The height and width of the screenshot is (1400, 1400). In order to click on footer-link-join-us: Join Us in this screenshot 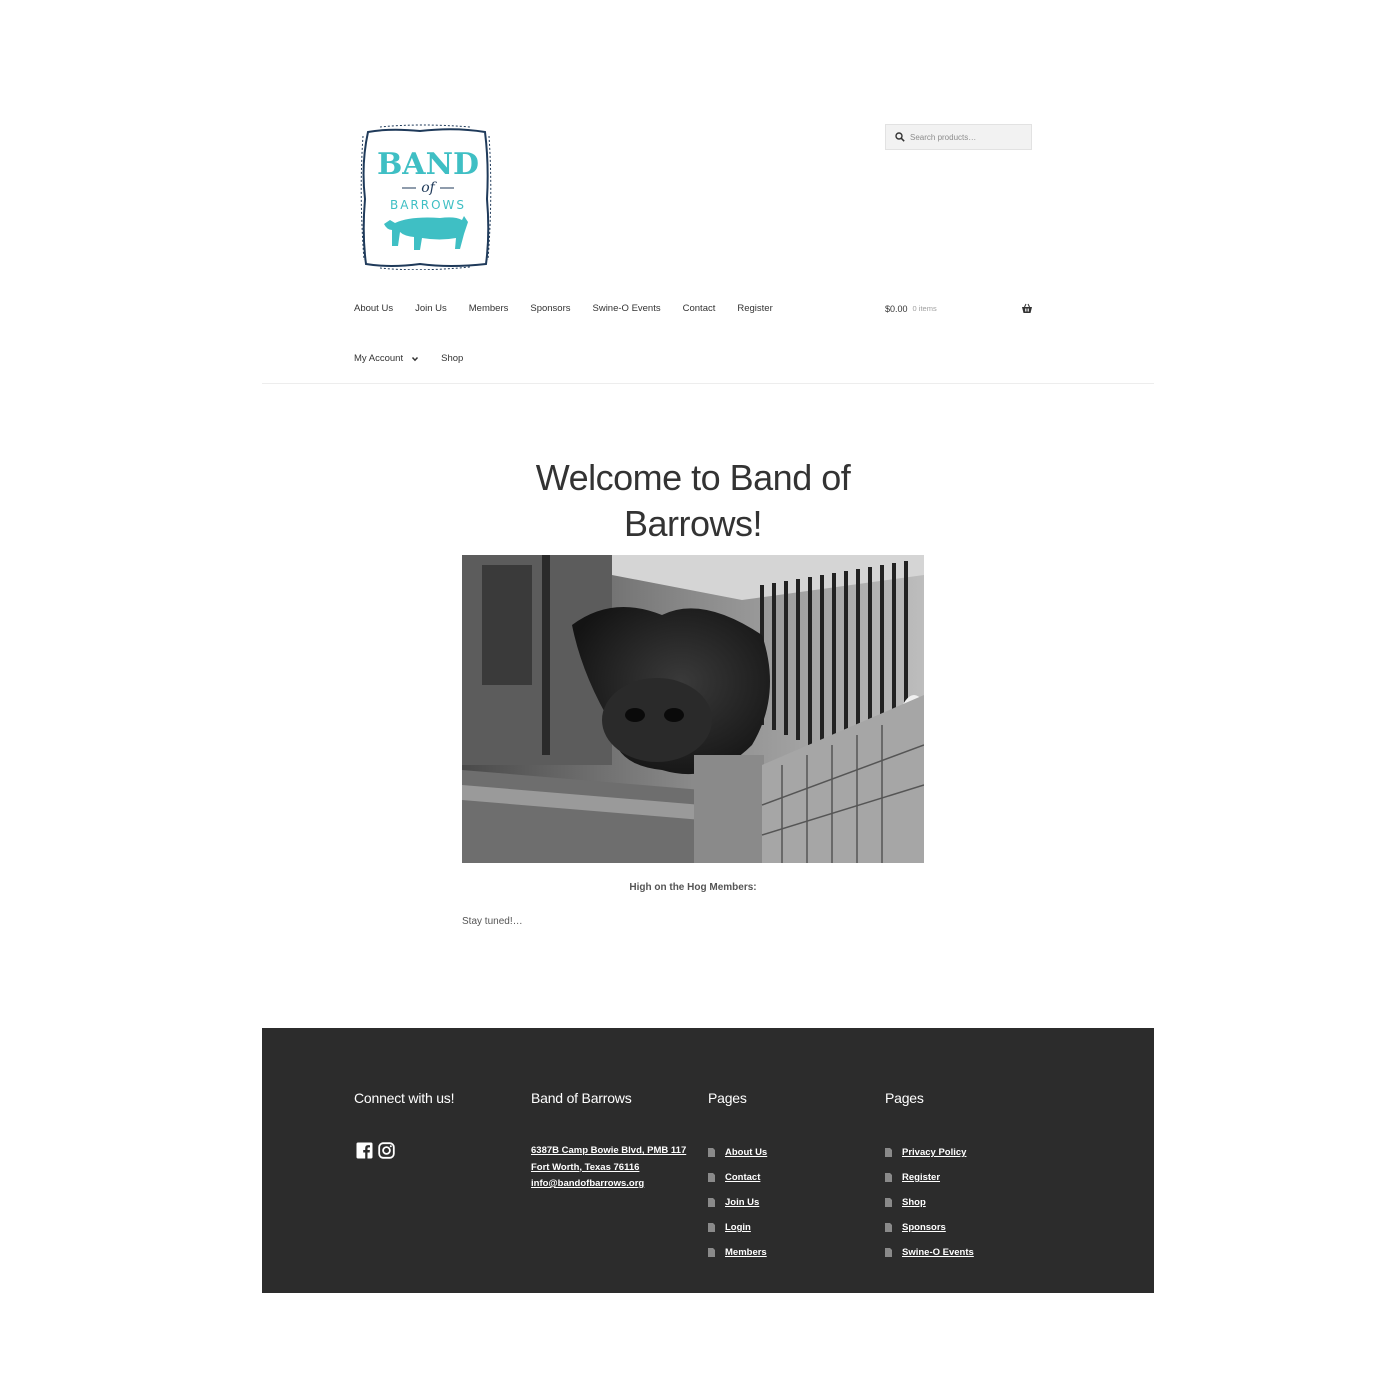, I will do `click(742, 1202)`.